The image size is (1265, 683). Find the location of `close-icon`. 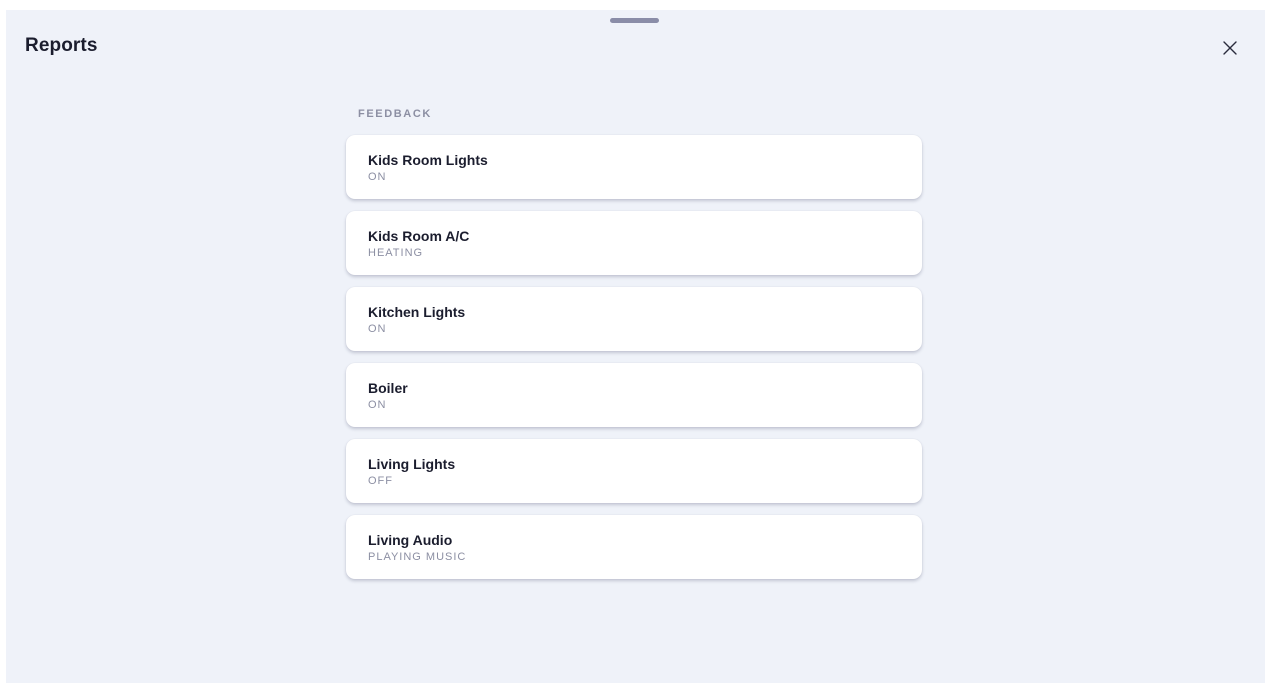

close-icon is located at coordinates (1230, 48).